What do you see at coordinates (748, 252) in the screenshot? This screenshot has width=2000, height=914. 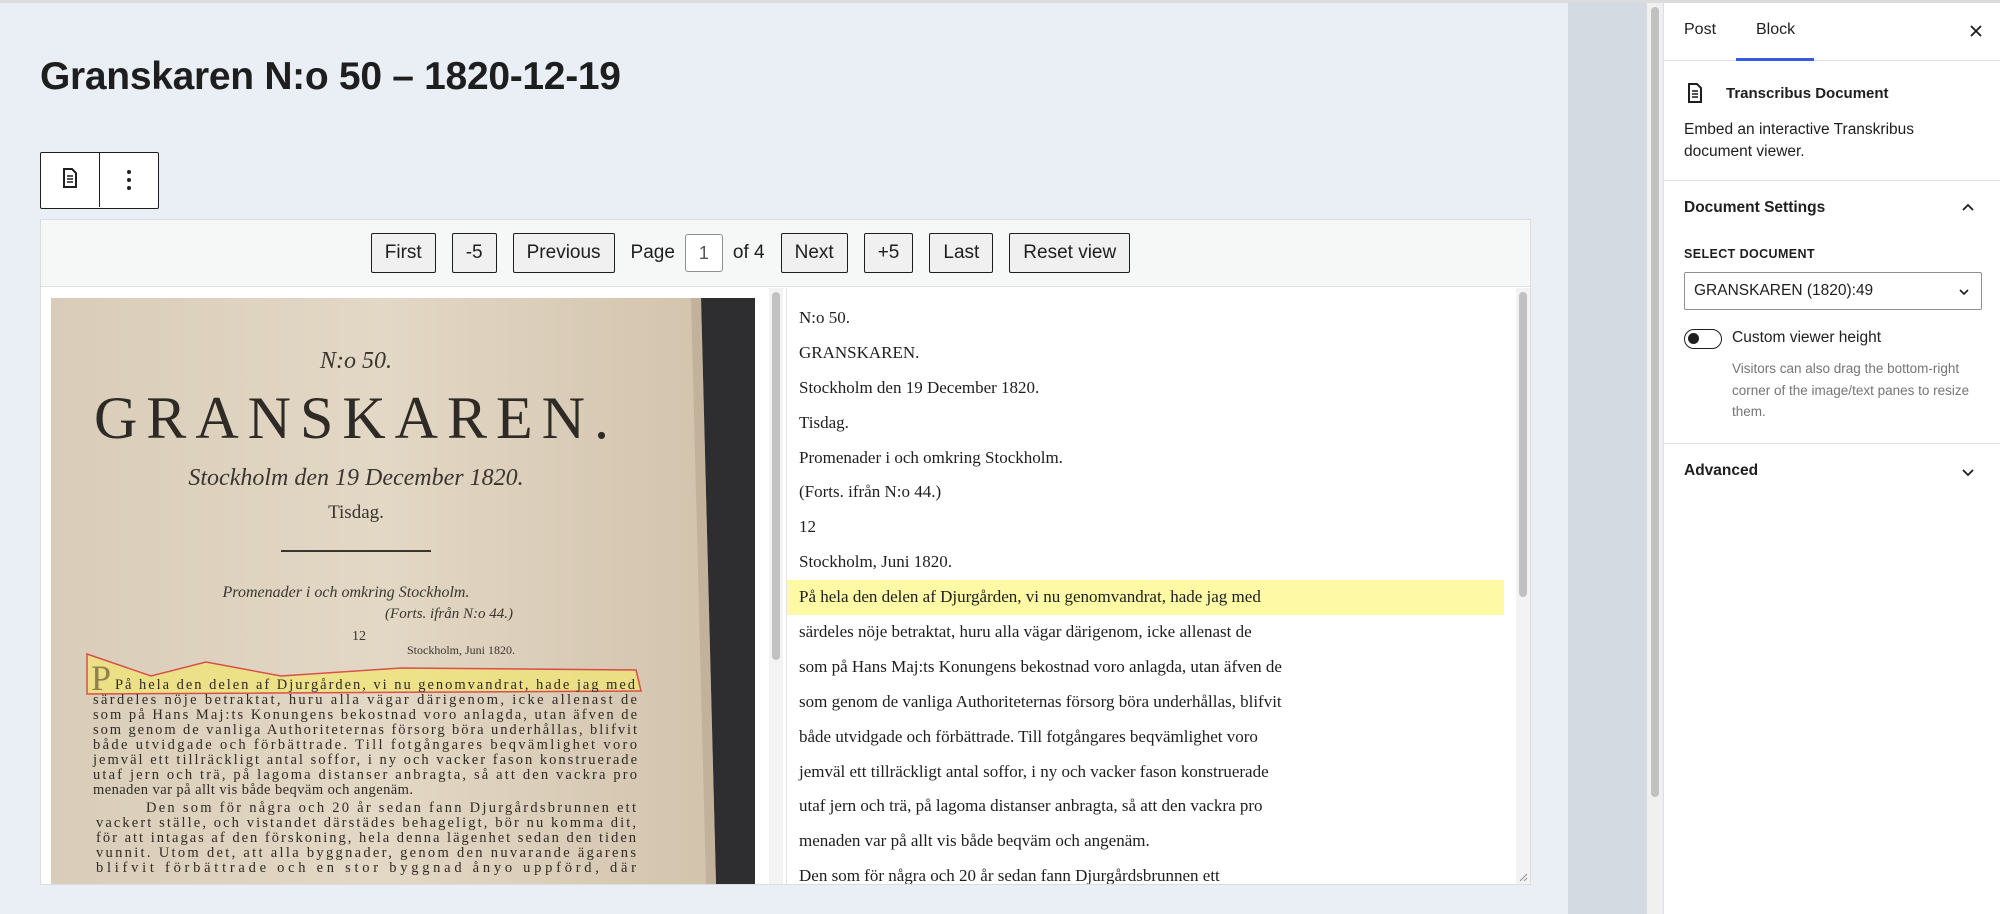 I see `page-total: of 4` at bounding box center [748, 252].